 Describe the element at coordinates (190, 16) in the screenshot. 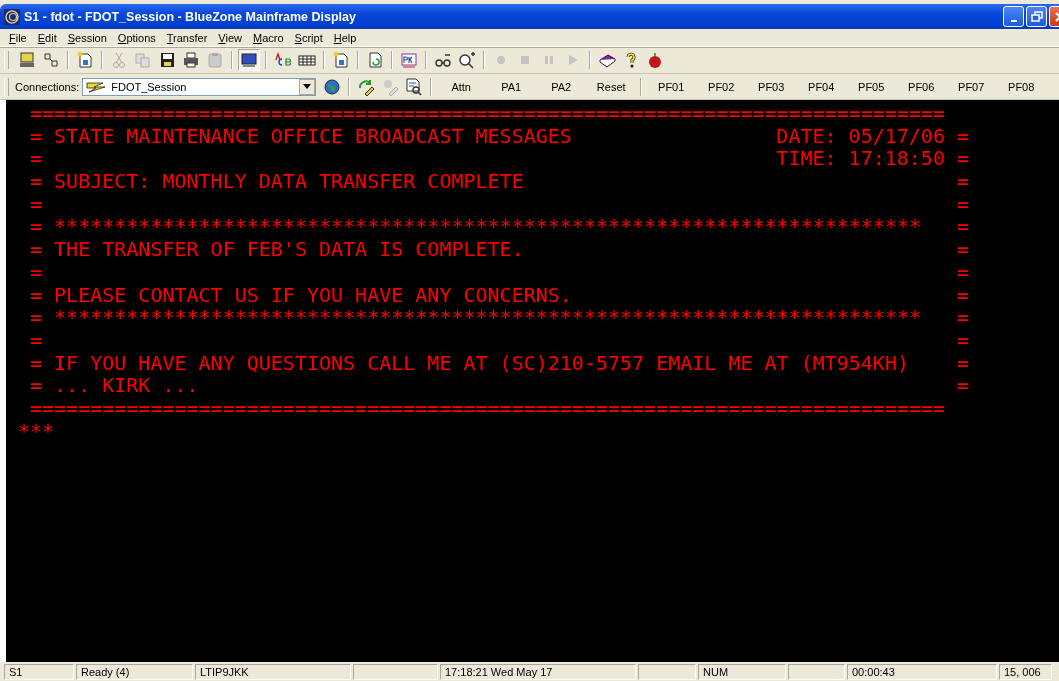

I see `window-title: S1 - fdot - FDOT_Session - BlueZone Mainframe Display` at that location.